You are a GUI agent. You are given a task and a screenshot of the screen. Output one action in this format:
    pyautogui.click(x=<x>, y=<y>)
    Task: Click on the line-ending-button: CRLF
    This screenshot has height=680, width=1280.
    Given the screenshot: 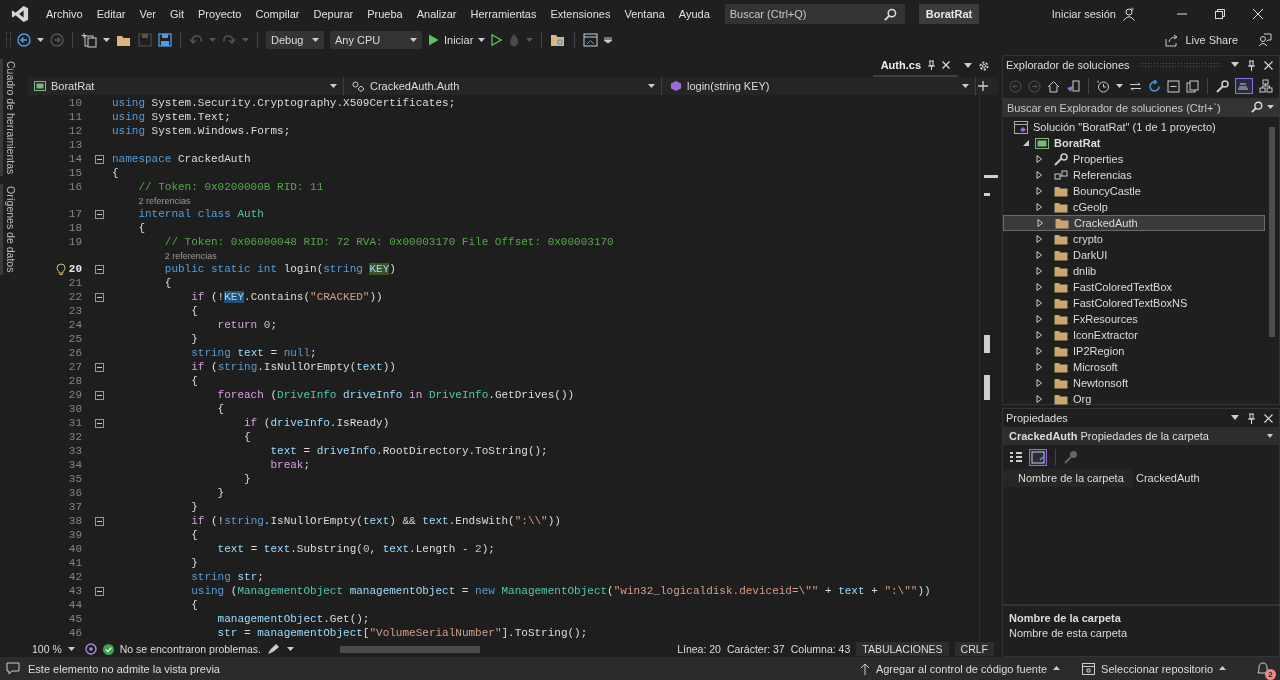 What is the action you would take?
    pyautogui.click(x=974, y=649)
    